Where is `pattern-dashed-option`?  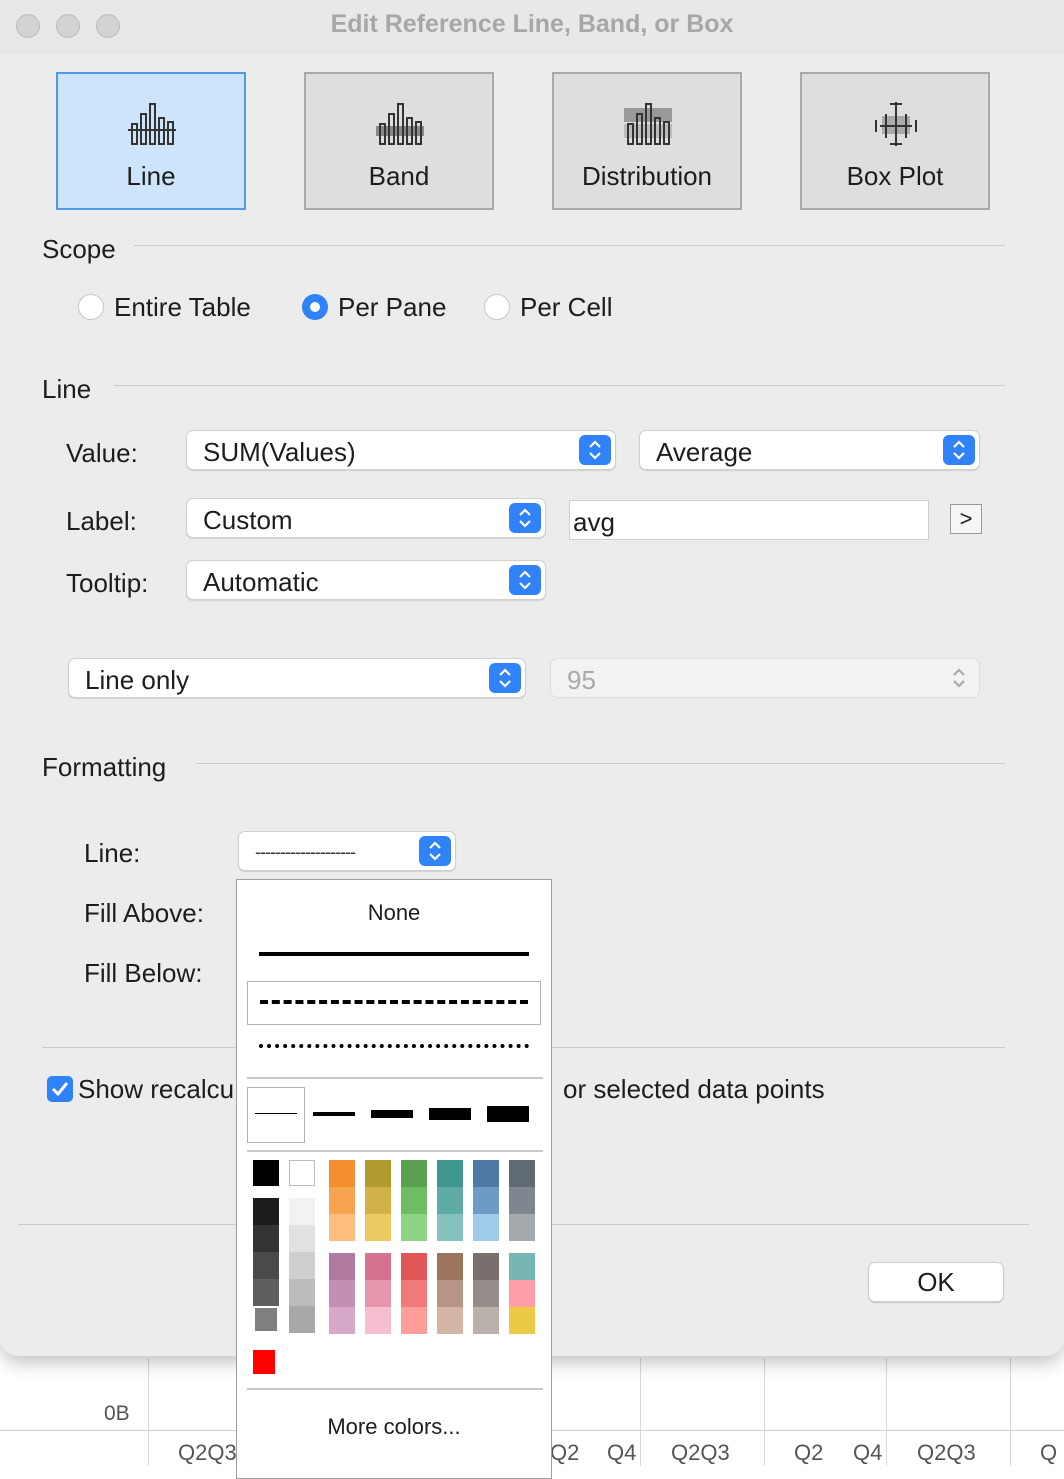
pattern-dashed-option is located at coordinates (394, 1003).